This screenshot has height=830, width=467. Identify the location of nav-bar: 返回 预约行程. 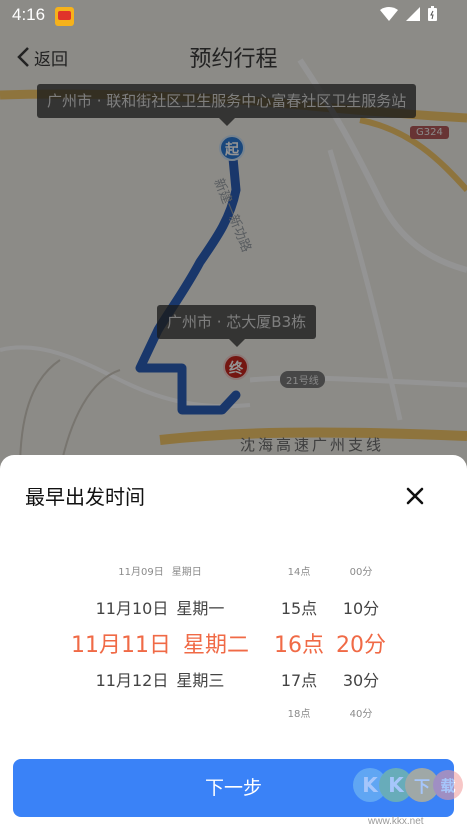
(233, 57).